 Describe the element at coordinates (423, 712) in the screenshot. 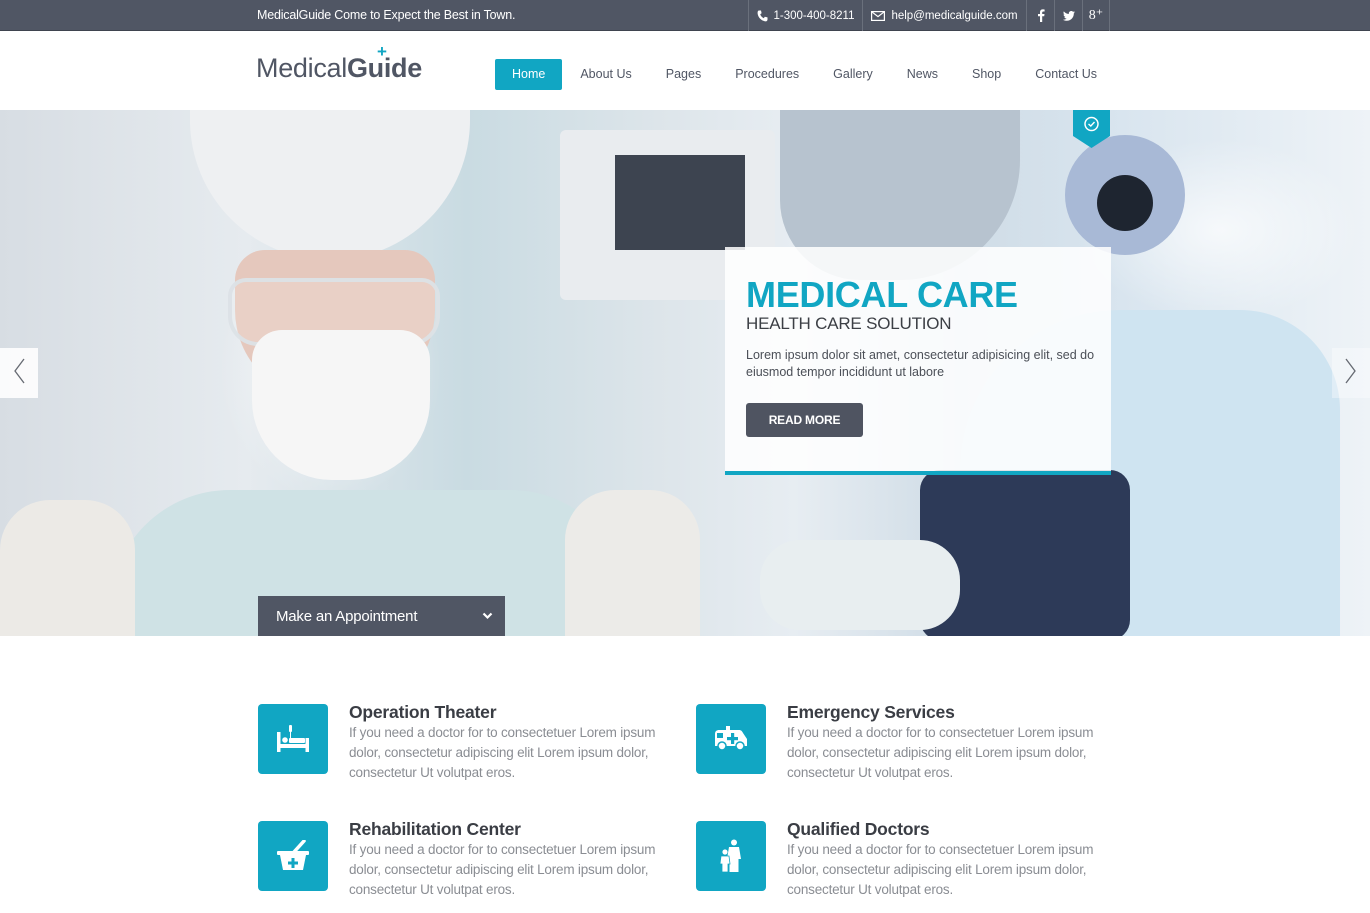

I see `service-title: Operation Theater` at that location.